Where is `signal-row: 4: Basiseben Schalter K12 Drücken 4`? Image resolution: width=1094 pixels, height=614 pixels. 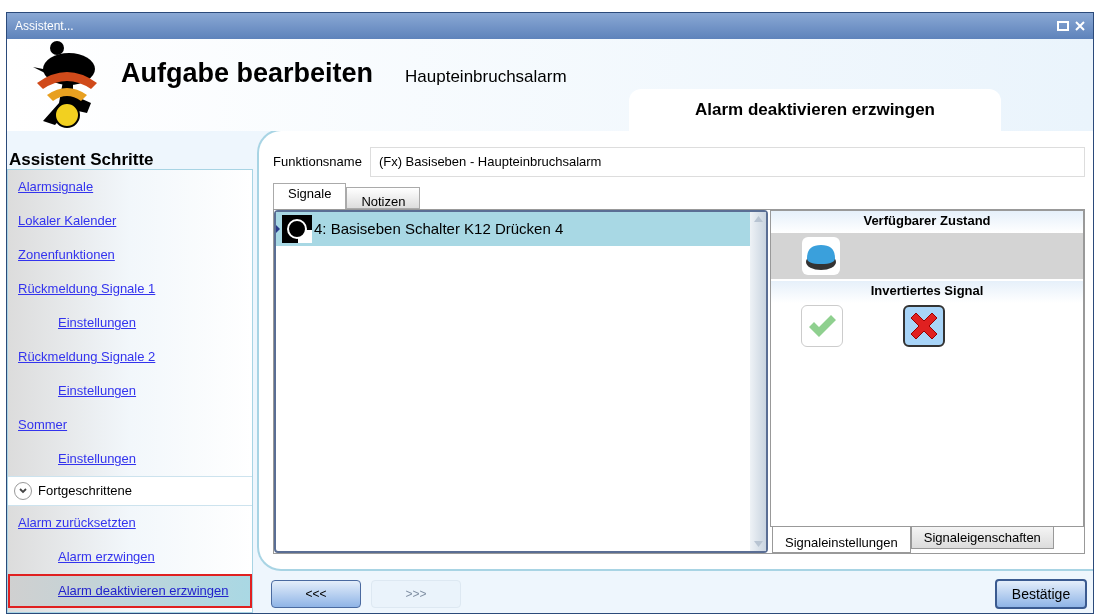
signal-row: 4: Basiseben Schalter K12 Drücken 4 is located at coordinates (513, 229).